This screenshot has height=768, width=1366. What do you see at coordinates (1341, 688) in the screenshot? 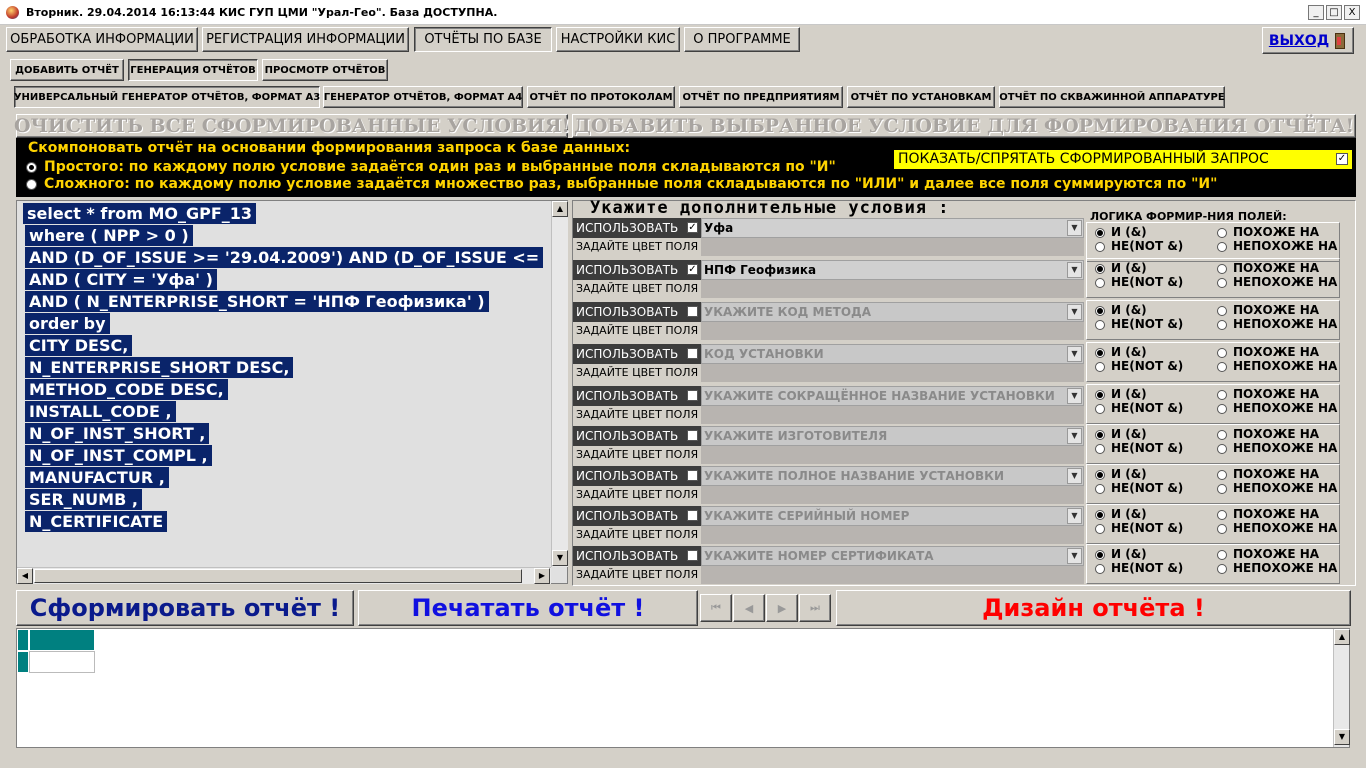
I see `grid-vertical-scrollbar: ▲ ▼` at bounding box center [1341, 688].